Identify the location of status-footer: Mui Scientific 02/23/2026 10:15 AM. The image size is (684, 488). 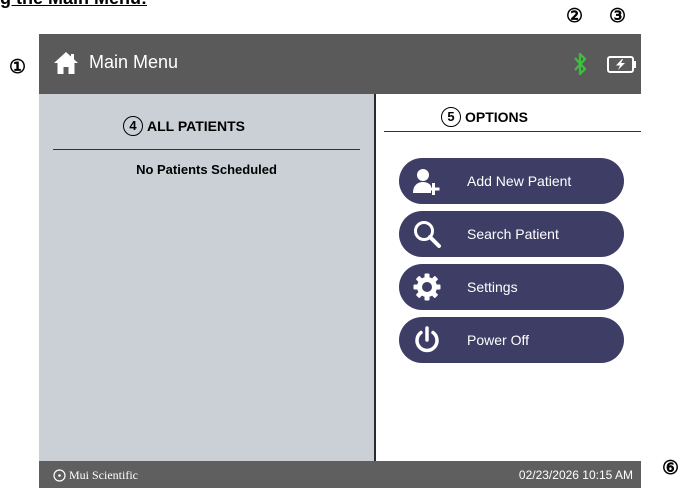
(340, 474).